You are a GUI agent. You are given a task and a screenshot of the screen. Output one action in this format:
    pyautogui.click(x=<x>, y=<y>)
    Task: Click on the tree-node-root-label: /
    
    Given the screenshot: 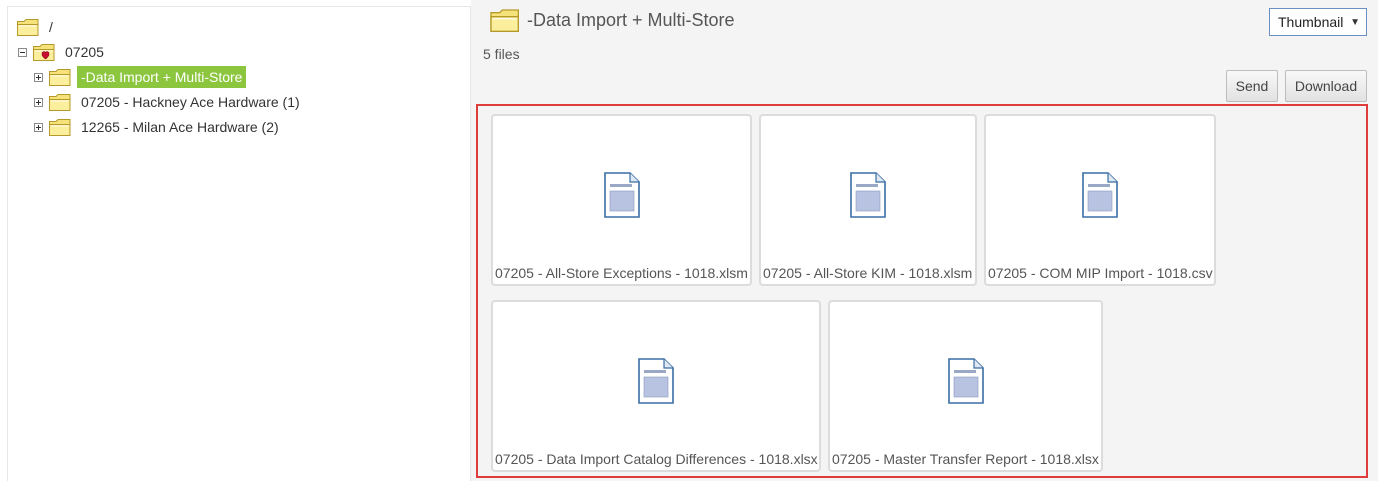 What is the action you would take?
    pyautogui.click(x=51, y=27)
    